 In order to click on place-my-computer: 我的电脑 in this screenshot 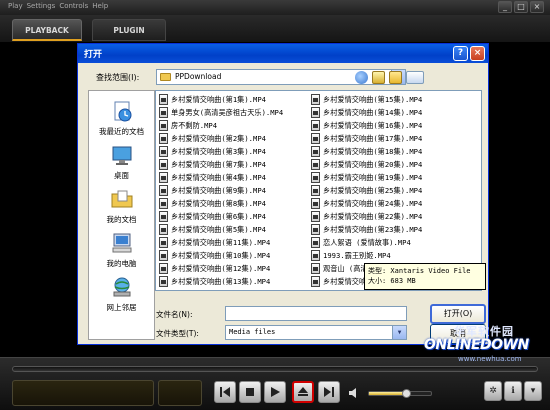, I will do `click(121, 250)`.